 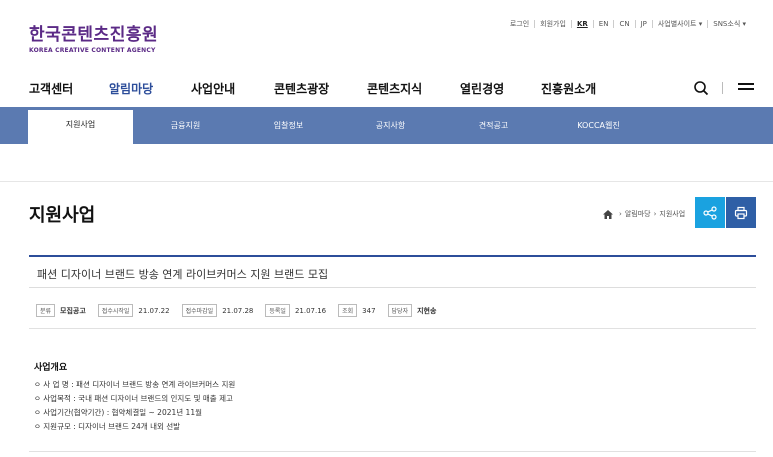 I want to click on share-button, so click(x=710, y=212).